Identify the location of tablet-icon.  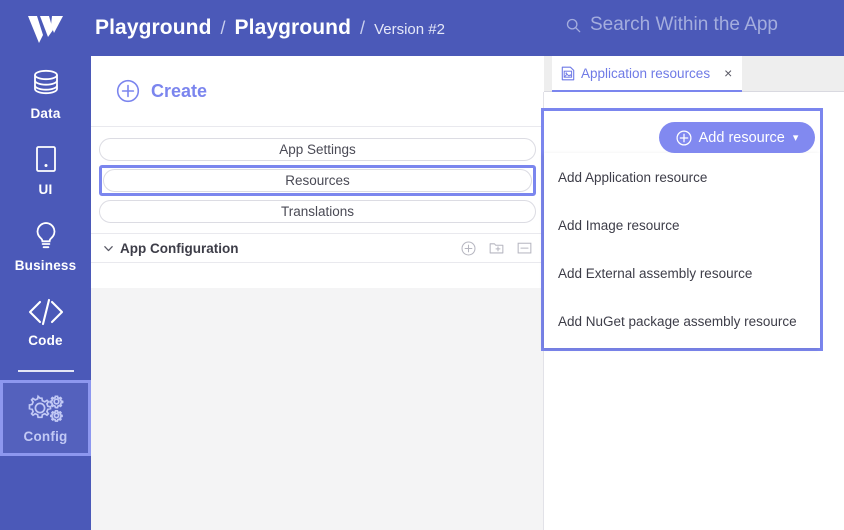
(45, 158).